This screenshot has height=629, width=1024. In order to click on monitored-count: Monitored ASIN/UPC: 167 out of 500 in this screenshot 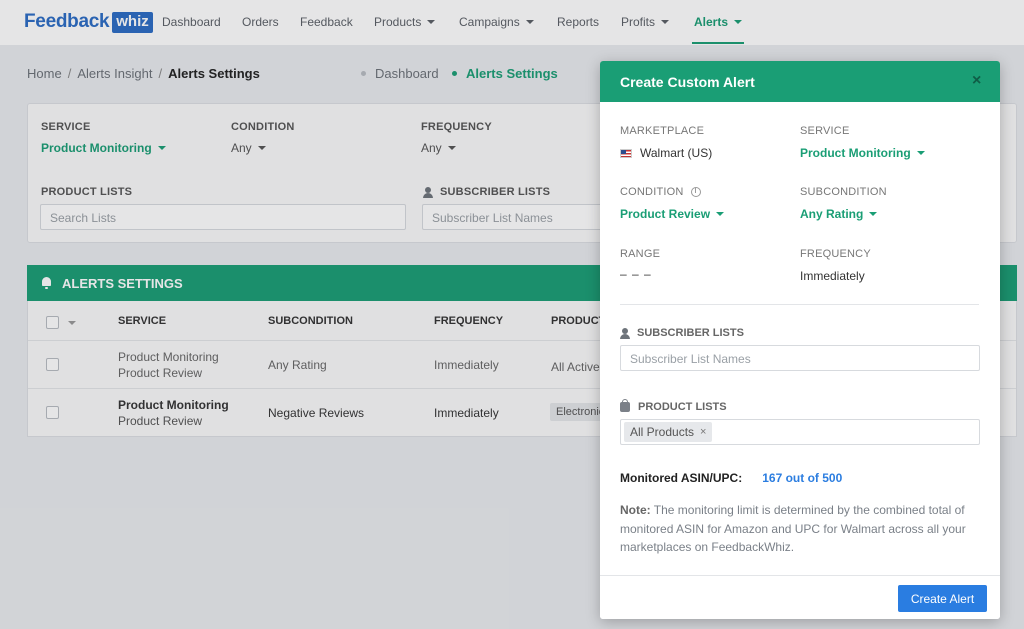, I will do `click(731, 478)`.